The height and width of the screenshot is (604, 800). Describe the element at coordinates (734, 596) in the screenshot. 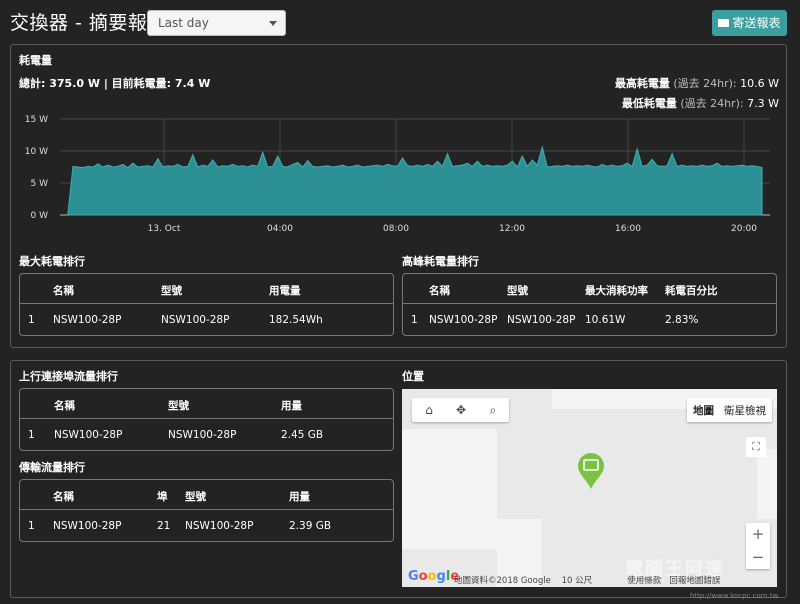

I see `watermark-url: http://www.kocpc.com.tw` at that location.